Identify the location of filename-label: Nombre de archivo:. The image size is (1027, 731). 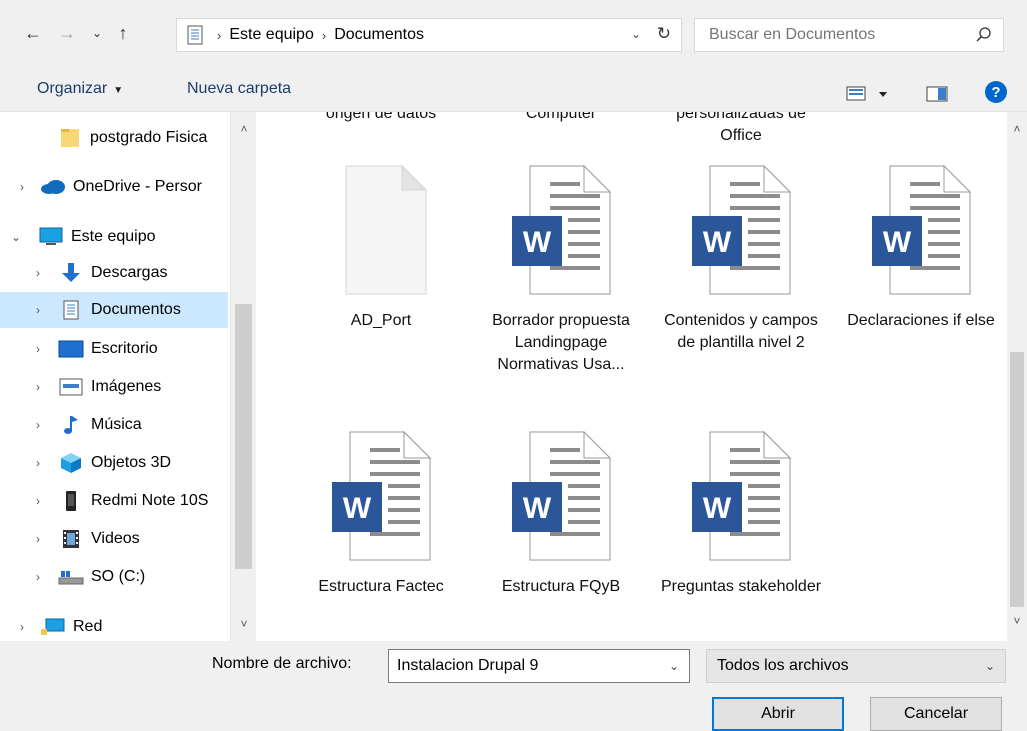
(282, 663).